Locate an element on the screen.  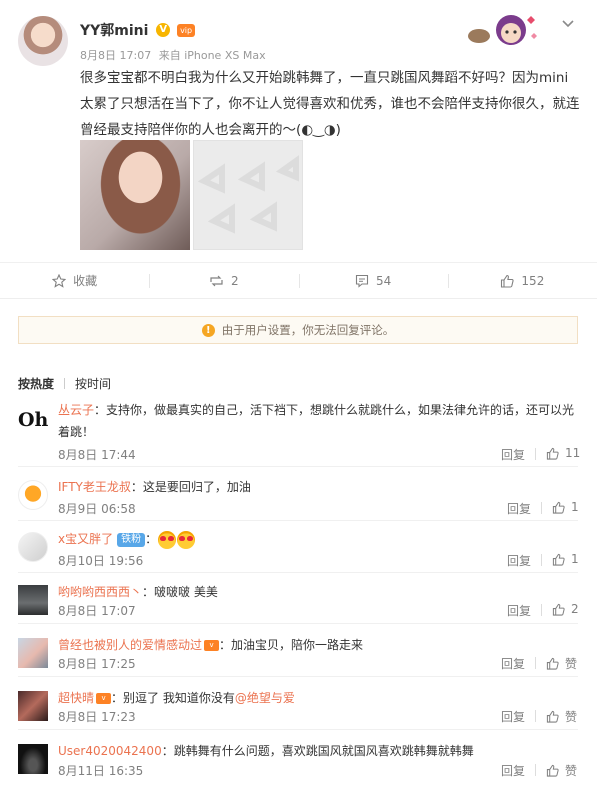
comment-username: x宝又胖了 is located at coordinates (85, 539).